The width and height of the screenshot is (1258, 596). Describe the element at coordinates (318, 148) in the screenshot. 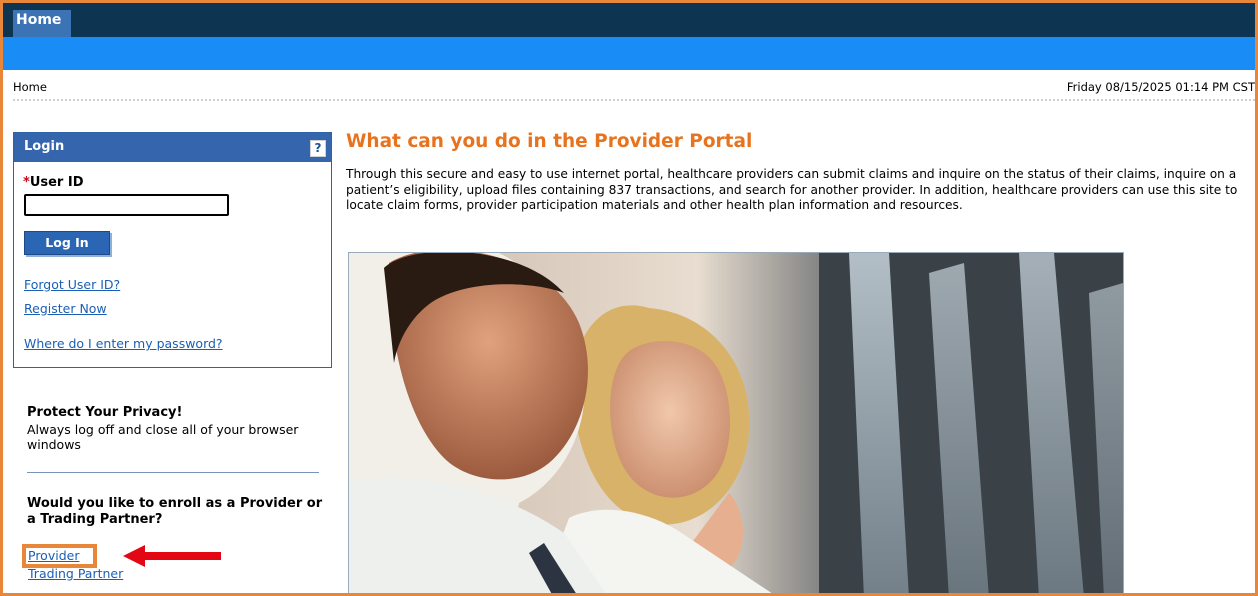

I see `help-icon: ?` at that location.